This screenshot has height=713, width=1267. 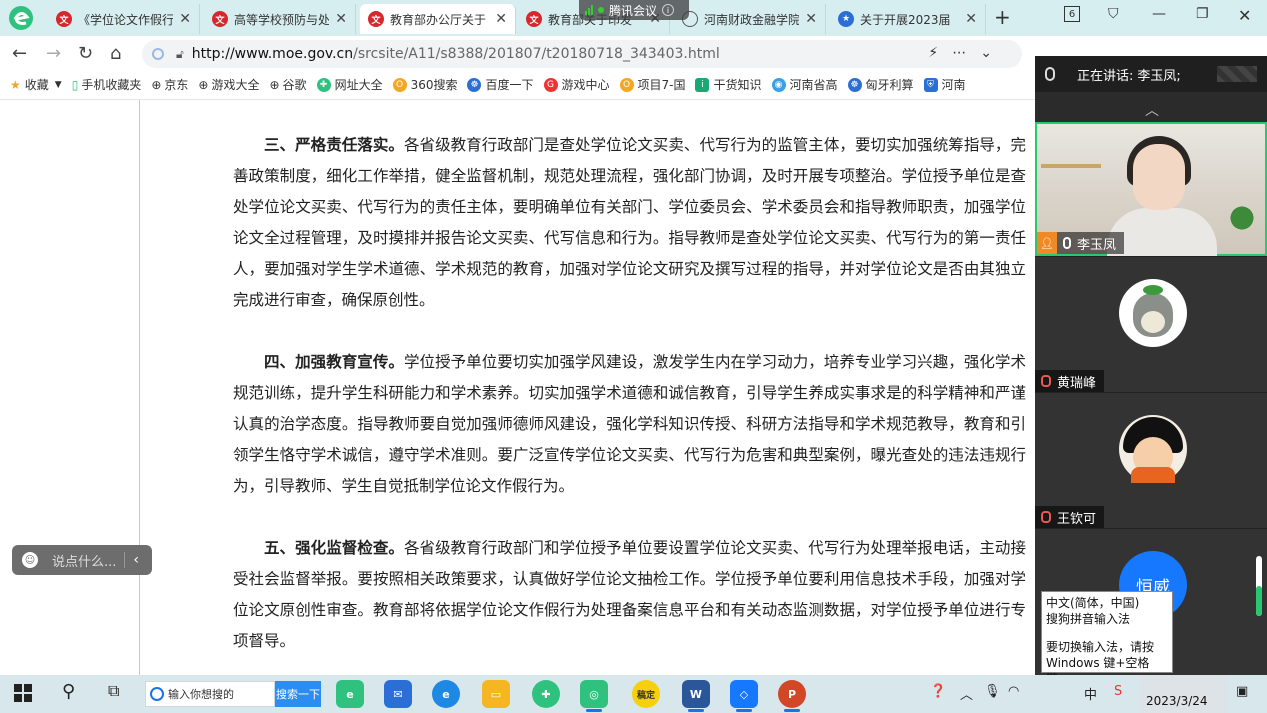 I want to click on divider, so click(x=125, y=560).